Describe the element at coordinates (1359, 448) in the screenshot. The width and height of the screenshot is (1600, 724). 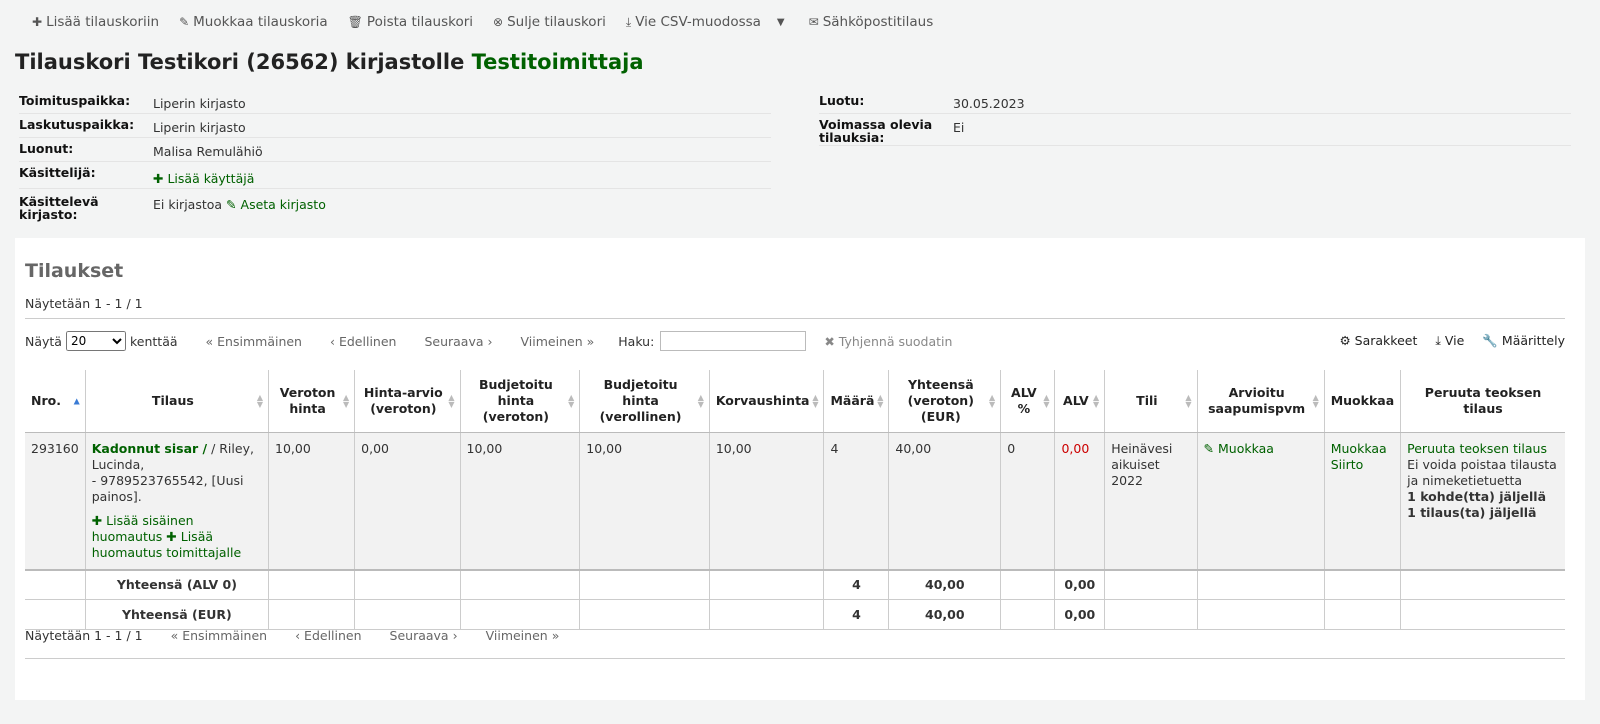
I see `edit-order-link: Muokkaa` at that location.